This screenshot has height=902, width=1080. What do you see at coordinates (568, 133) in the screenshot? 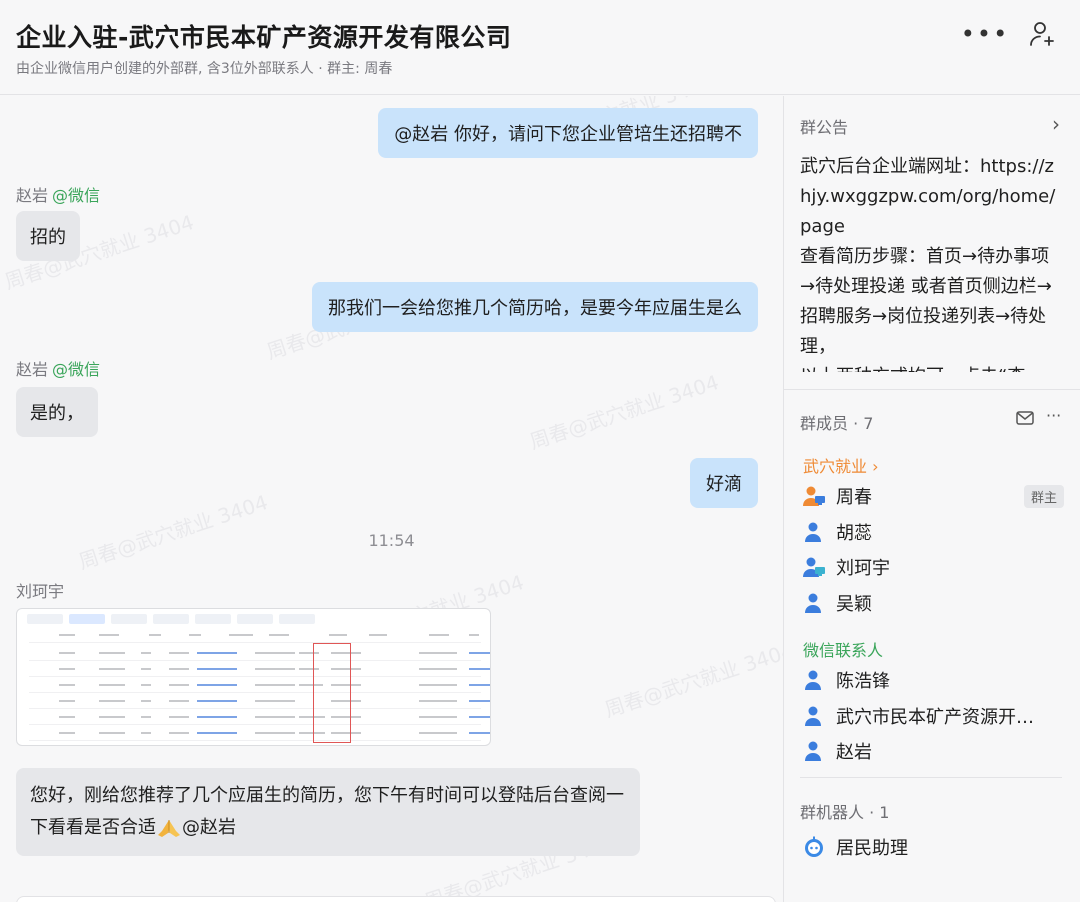
I see `message-bubble-outgoing: @赵岩 你好，请问下您企业管培生还招聘不` at bounding box center [568, 133].